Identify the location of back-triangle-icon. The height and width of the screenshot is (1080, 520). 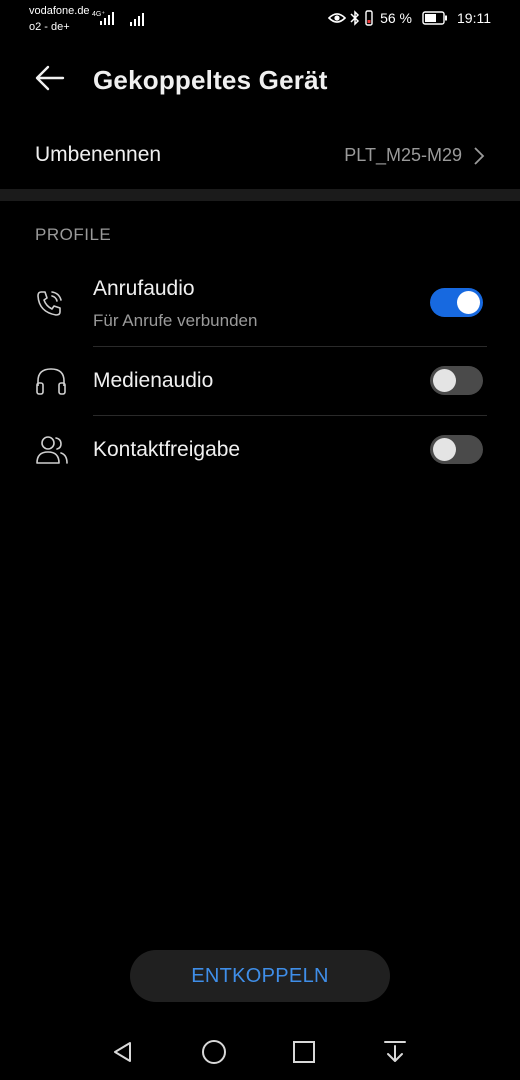
(123, 1054).